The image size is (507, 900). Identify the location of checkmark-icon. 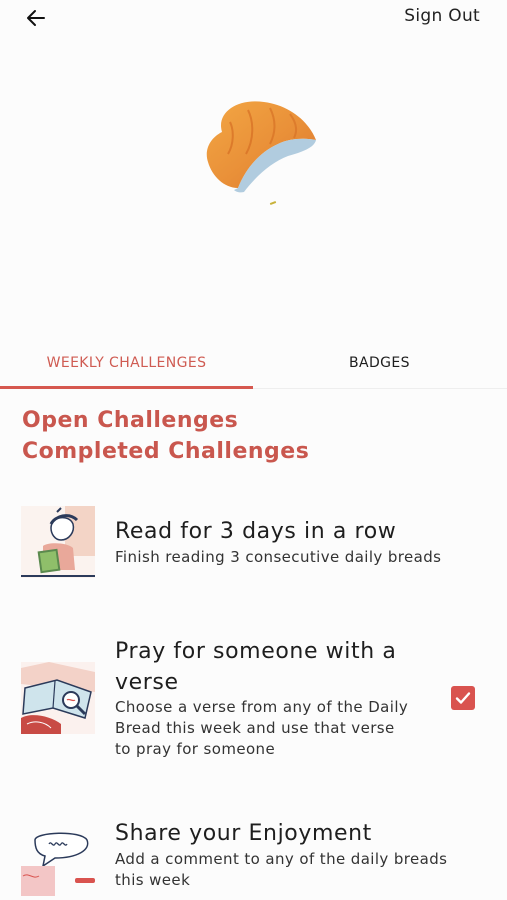
(463, 698).